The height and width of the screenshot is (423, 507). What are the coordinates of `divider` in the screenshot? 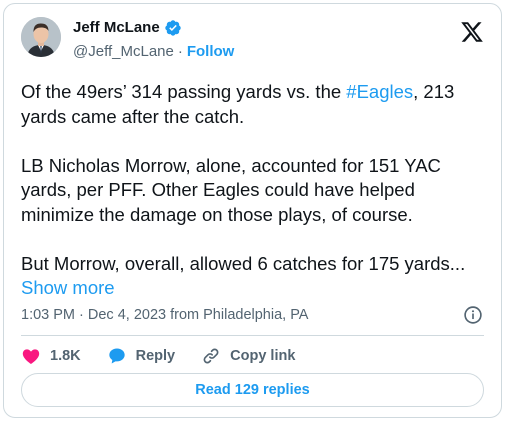 It's located at (252, 335).